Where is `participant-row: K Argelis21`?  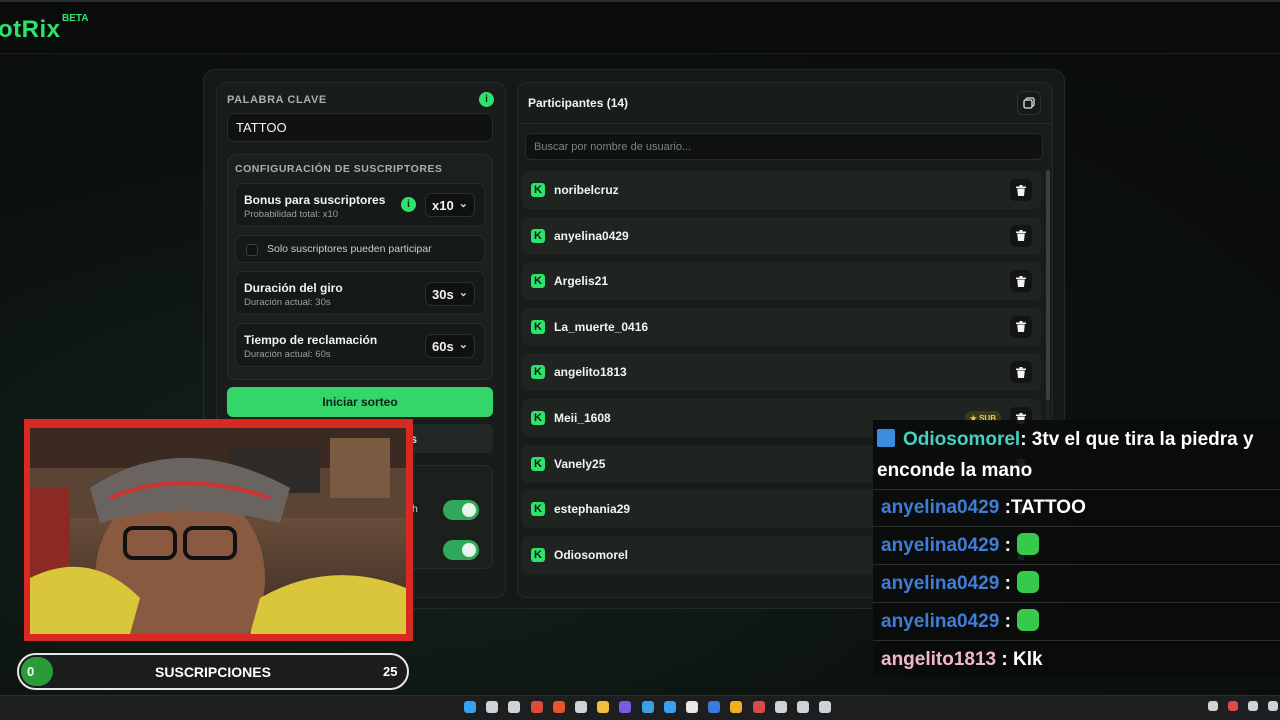
participant-row: K Argelis21 is located at coordinates (781, 281).